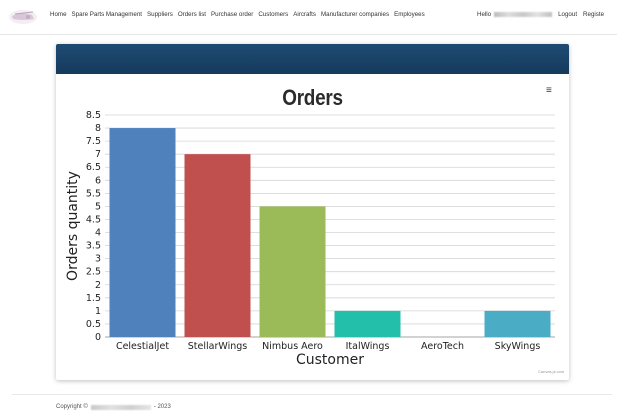 The width and height of the screenshot is (617, 415). Describe the element at coordinates (304, 14) in the screenshot. I see `nav-aircrafts: Aircrafts` at that location.